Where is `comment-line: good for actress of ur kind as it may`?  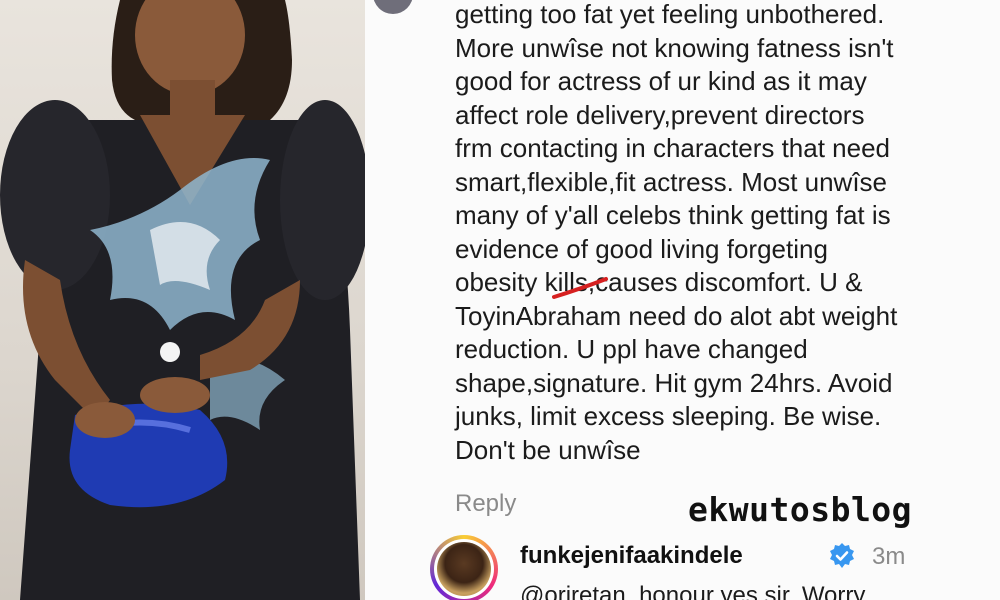
comment-line: good for actress of ur kind as it may is located at coordinates (661, 81).